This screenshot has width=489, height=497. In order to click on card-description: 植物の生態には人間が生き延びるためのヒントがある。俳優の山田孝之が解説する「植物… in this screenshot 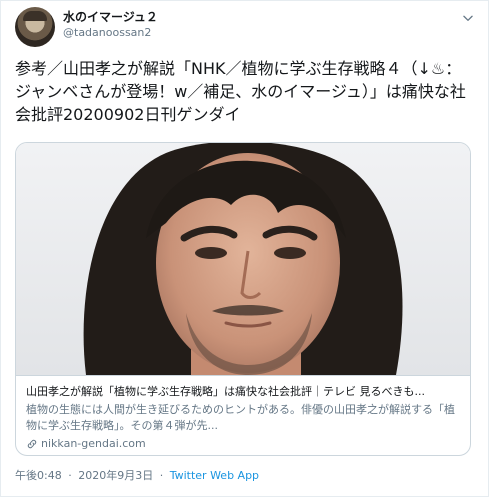, I will do `click(240, 417)`.